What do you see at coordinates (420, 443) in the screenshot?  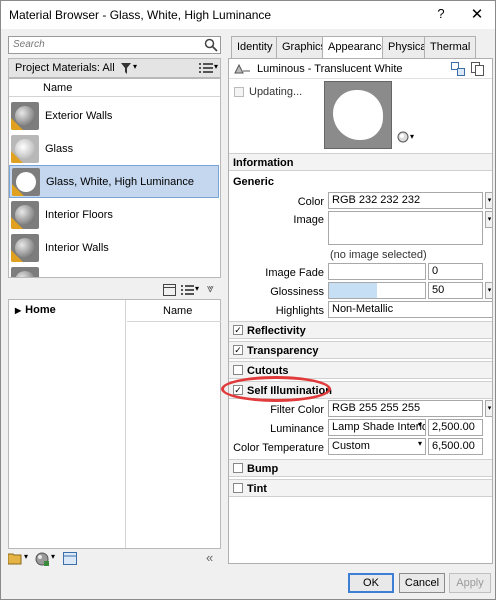 I see `color-temperature-dropdown-icon: ▾` at bounding box center [420, 443].